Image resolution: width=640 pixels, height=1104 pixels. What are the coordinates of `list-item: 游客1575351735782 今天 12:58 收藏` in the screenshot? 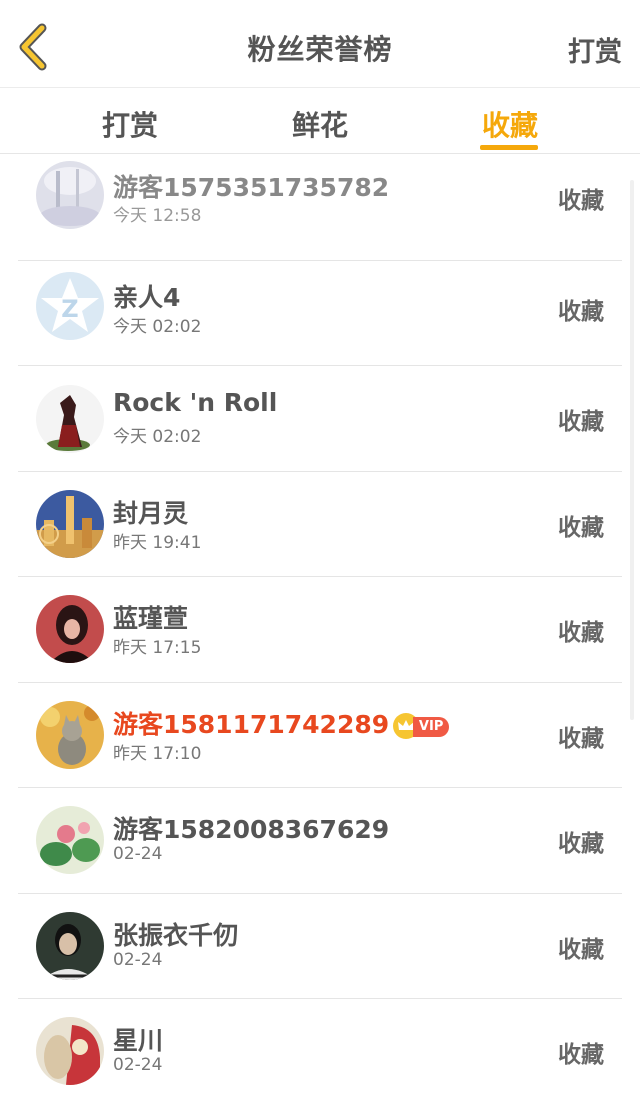 It's located at (320, 208).